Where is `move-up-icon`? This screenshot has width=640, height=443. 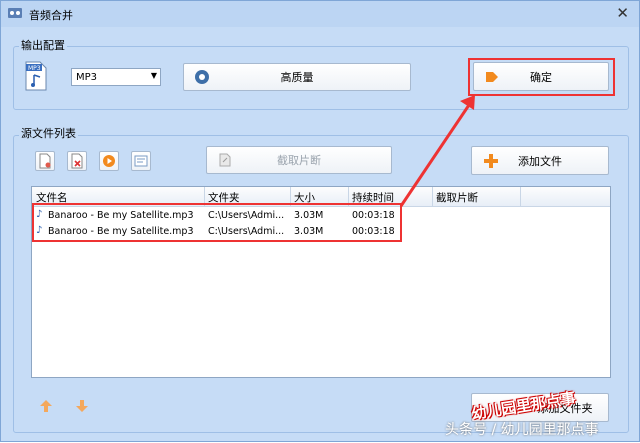 move-up-icon is located at coordinates (46, 406).